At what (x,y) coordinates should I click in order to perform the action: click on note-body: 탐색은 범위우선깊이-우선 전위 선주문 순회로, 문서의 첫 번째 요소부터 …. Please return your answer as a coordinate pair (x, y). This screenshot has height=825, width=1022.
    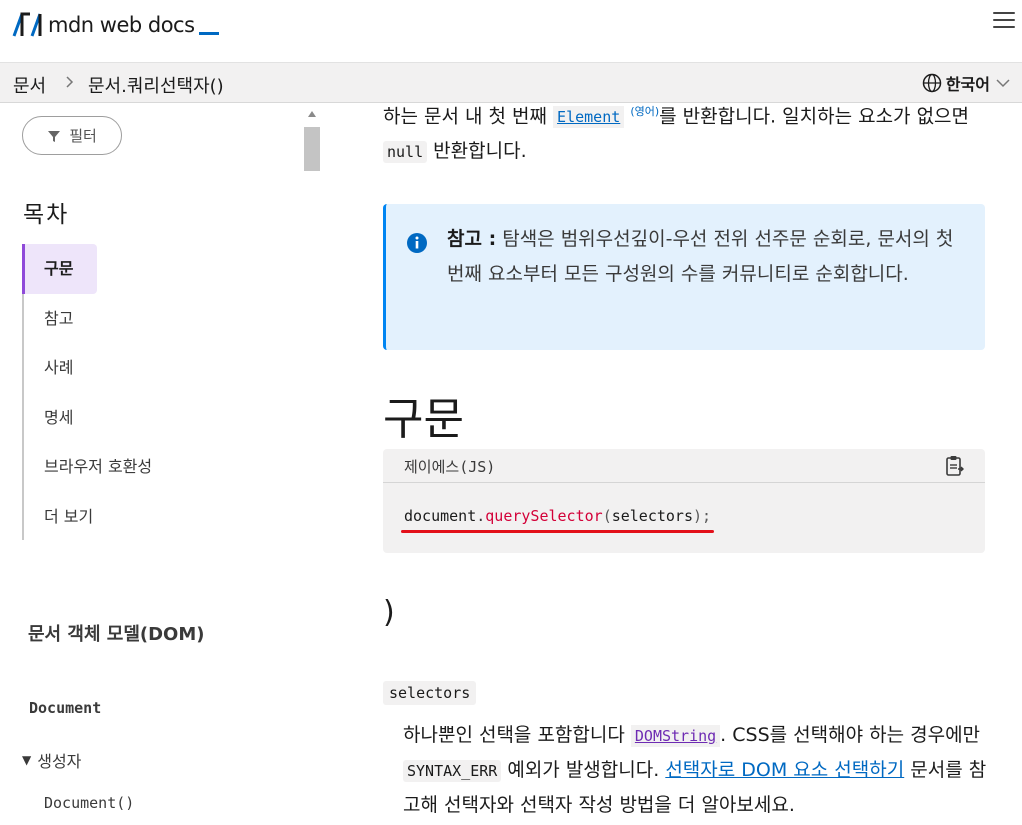
    Looking at the image, I should click on (700, 256).